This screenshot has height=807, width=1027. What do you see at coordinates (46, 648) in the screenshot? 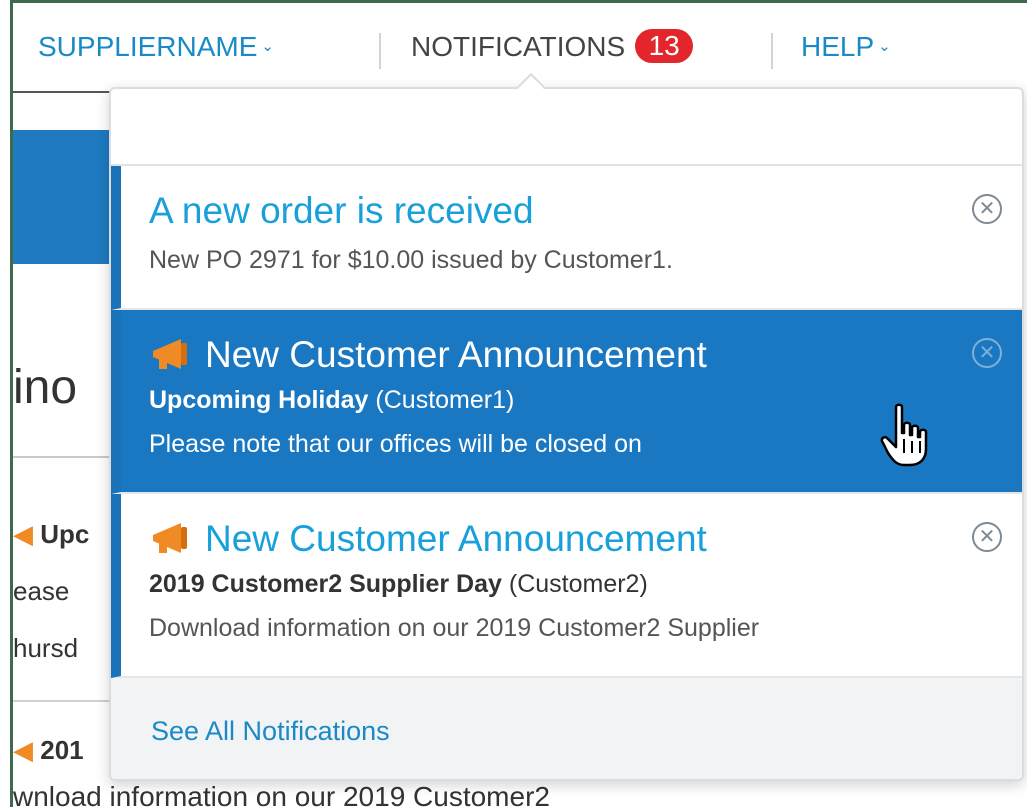
I see `background-list-item-text: hursd` at bounding box center [46, 648].